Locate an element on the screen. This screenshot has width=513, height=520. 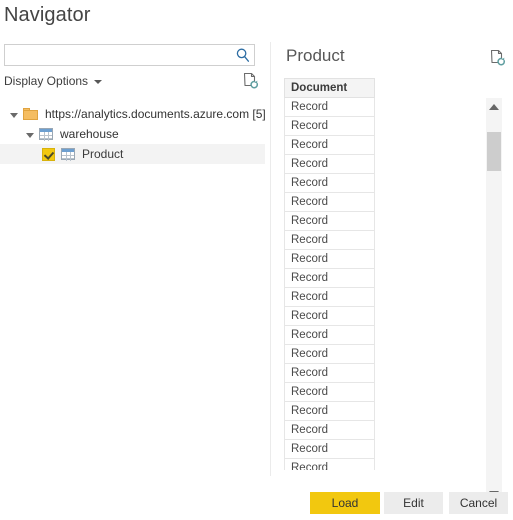
scrollbar-up-button is located at coordinates (494, 106).